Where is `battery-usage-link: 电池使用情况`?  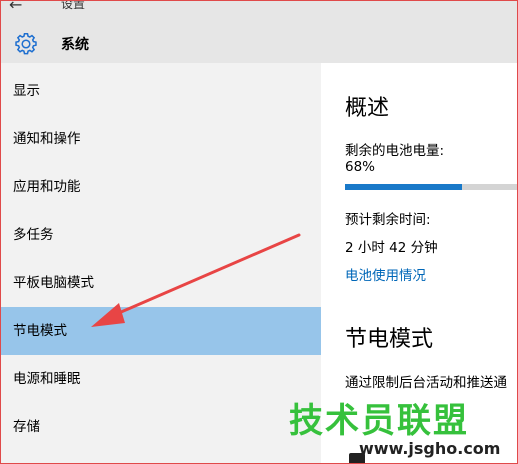
battery-usage-link: 电池使用情况 is located at coordinates (385, 274).